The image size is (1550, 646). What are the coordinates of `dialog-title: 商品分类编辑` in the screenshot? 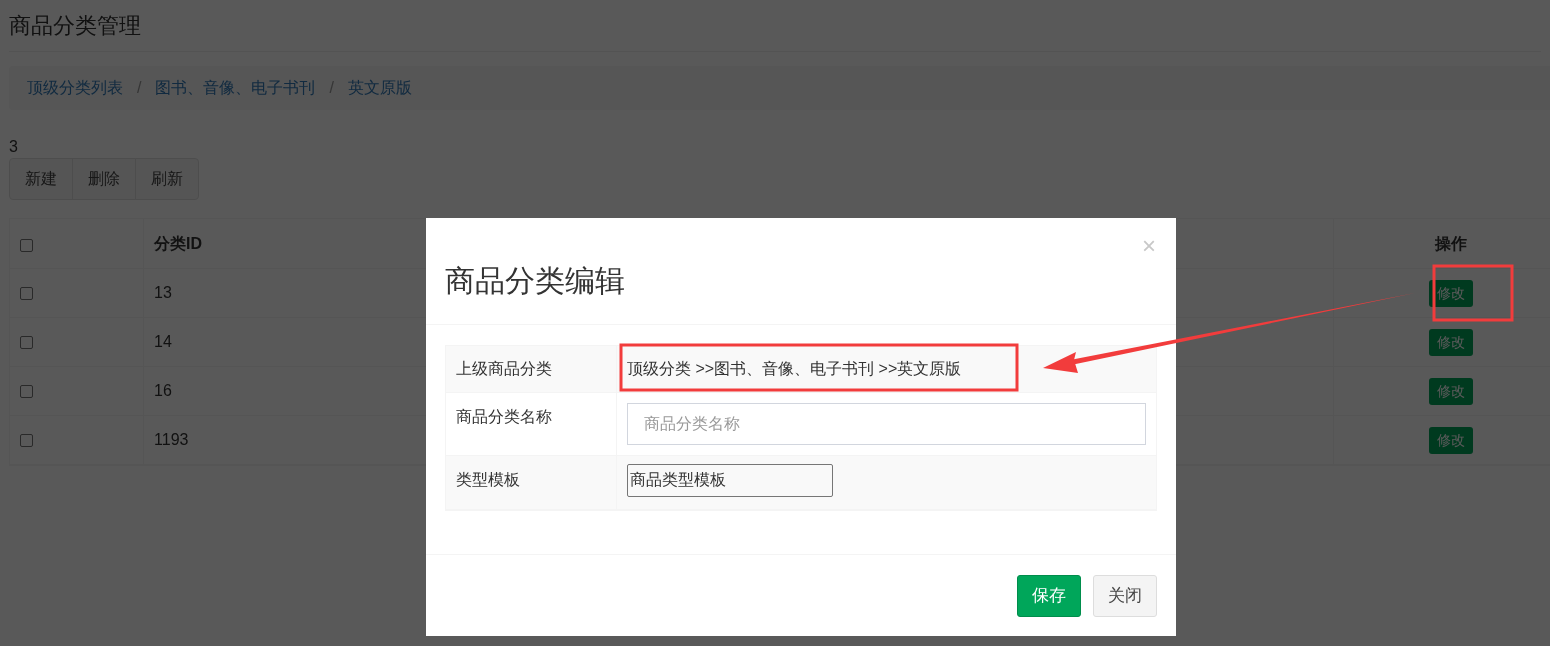 It's located at (535, 280).